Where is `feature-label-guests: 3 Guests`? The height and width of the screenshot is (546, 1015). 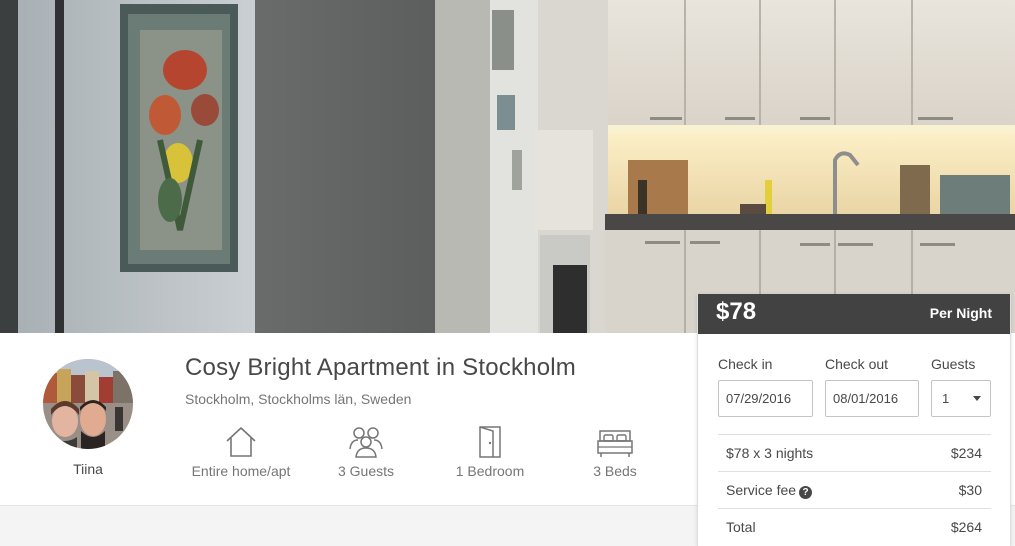
feature-label-guests: 3 Guests is located at coordinates (366, 471).